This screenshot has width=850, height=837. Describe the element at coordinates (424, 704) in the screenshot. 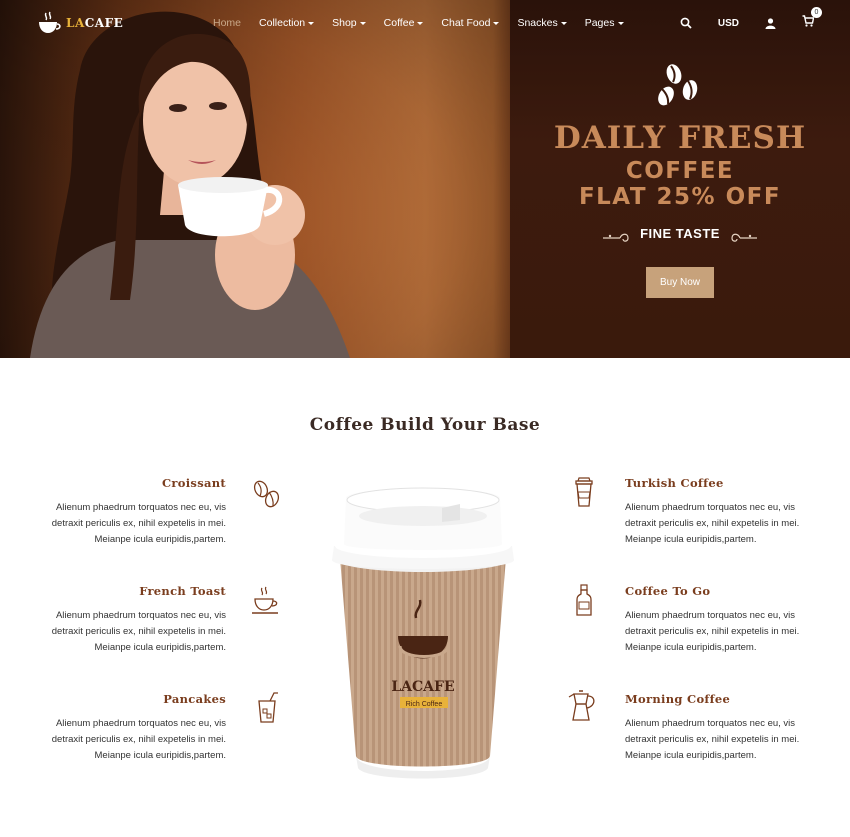

I see `cup-sub-text: Rich Coffee` at that location.